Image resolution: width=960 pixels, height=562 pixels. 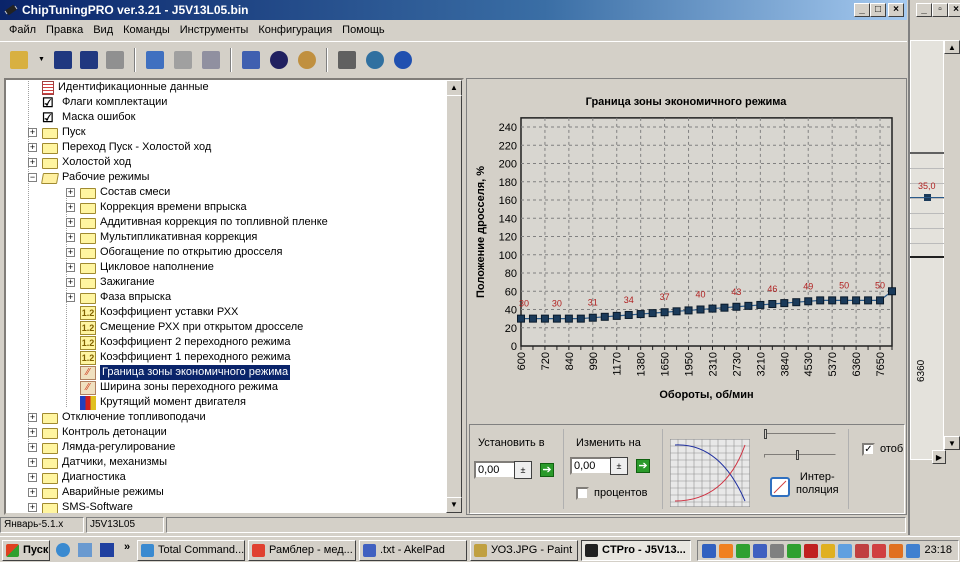 I want to click on tree-item: + Обогащение по открытию дросселя, so click(x=174, y=252).